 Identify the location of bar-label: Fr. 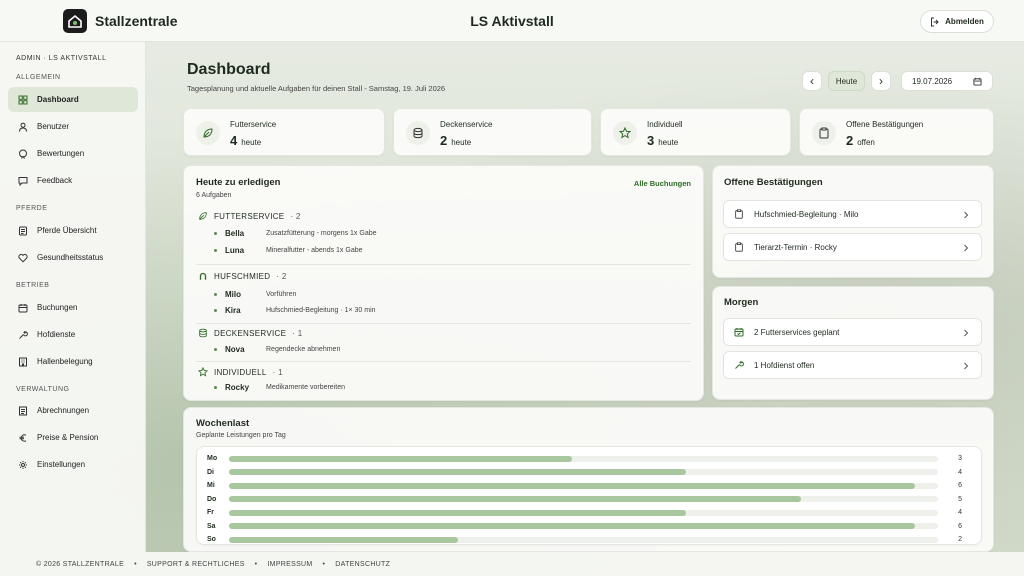
(210, 512).